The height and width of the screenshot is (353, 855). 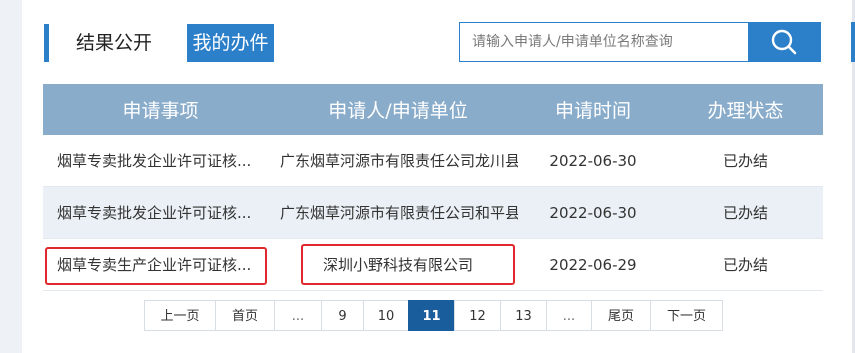 I want to click on section-accent-bar, so click(x=46, y=43).